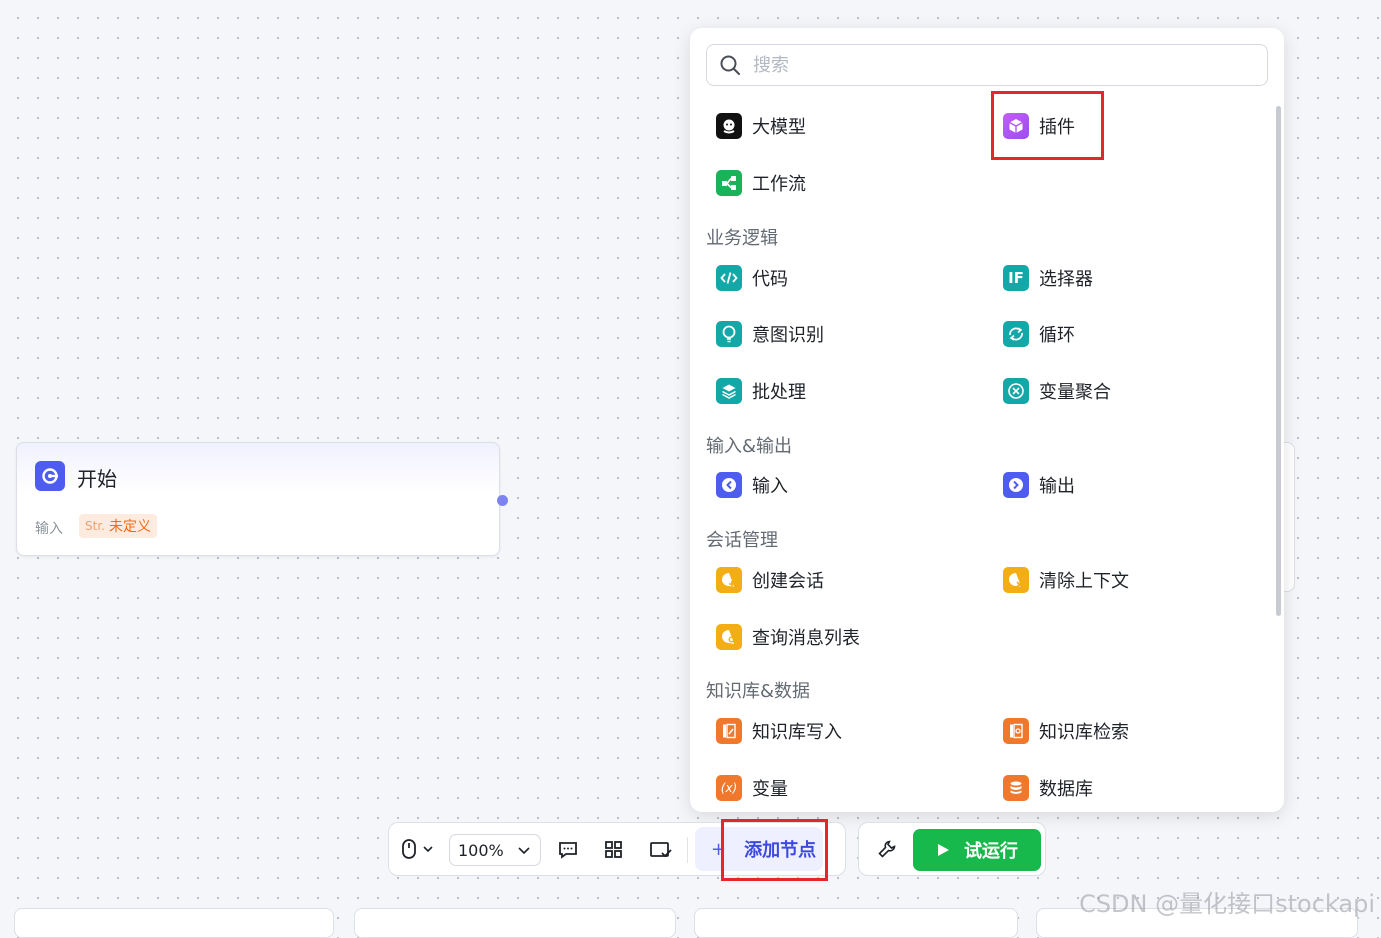 This screenshot has width=1381, height=938. Describe the element at coordinates (729, 334) in the screenshot. I see `intent-icon` at that location.